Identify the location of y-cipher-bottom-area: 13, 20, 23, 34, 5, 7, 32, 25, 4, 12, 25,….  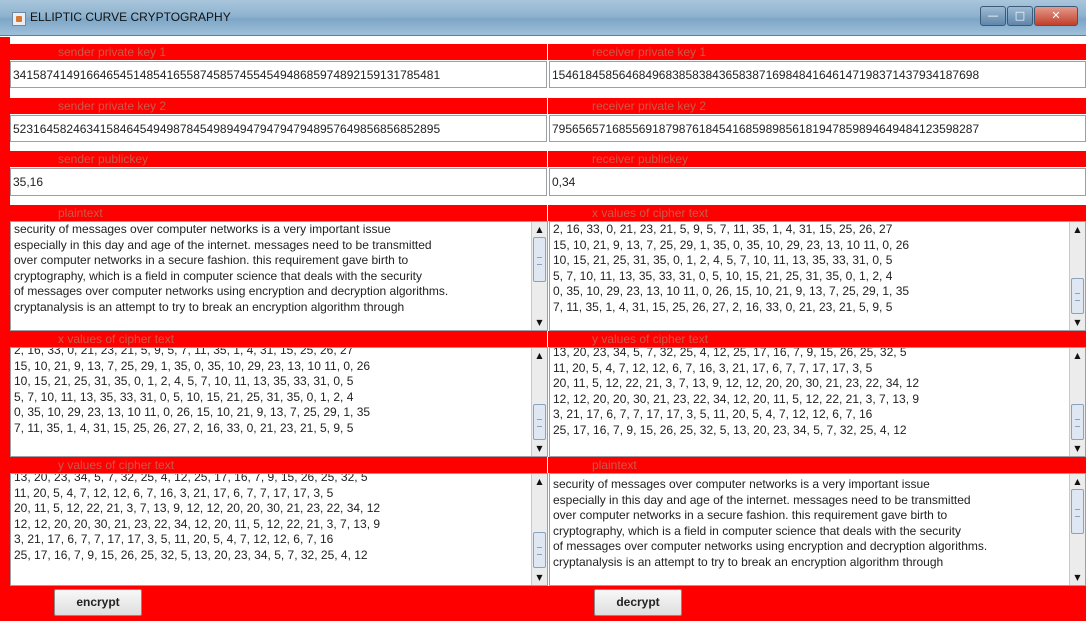
(279, 529).